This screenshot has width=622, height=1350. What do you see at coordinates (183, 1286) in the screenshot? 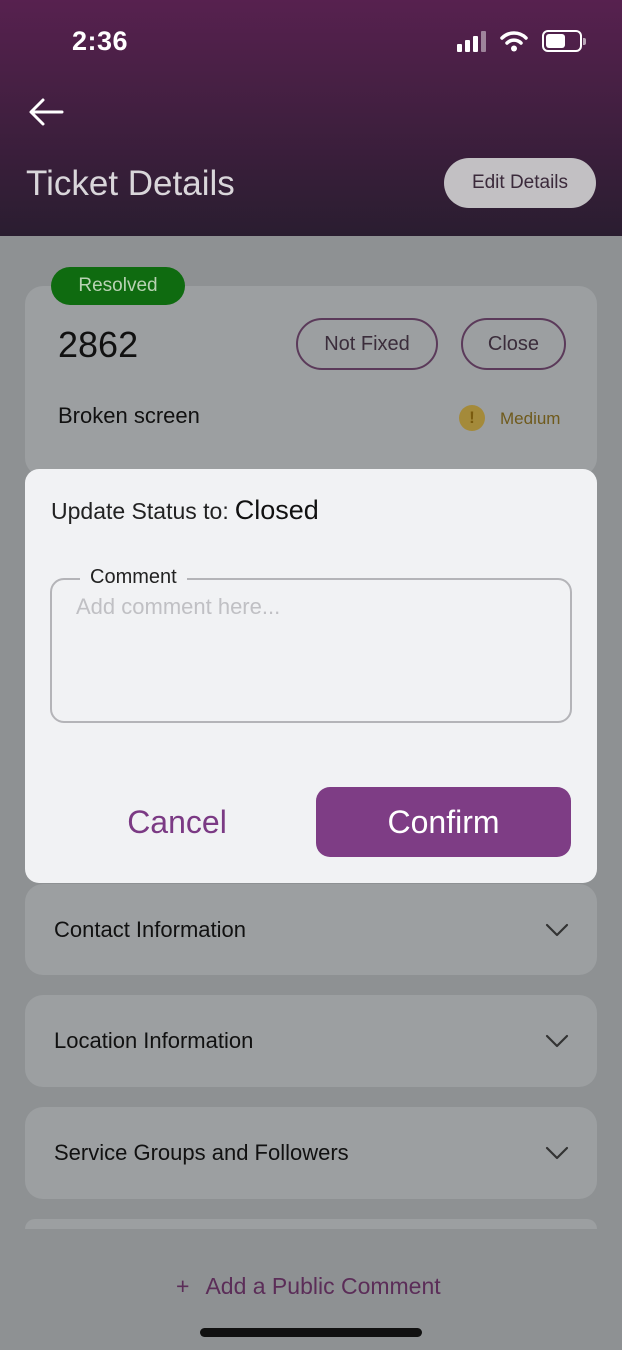
I see `plus-icon: +` at bounding box center [183, 1286].